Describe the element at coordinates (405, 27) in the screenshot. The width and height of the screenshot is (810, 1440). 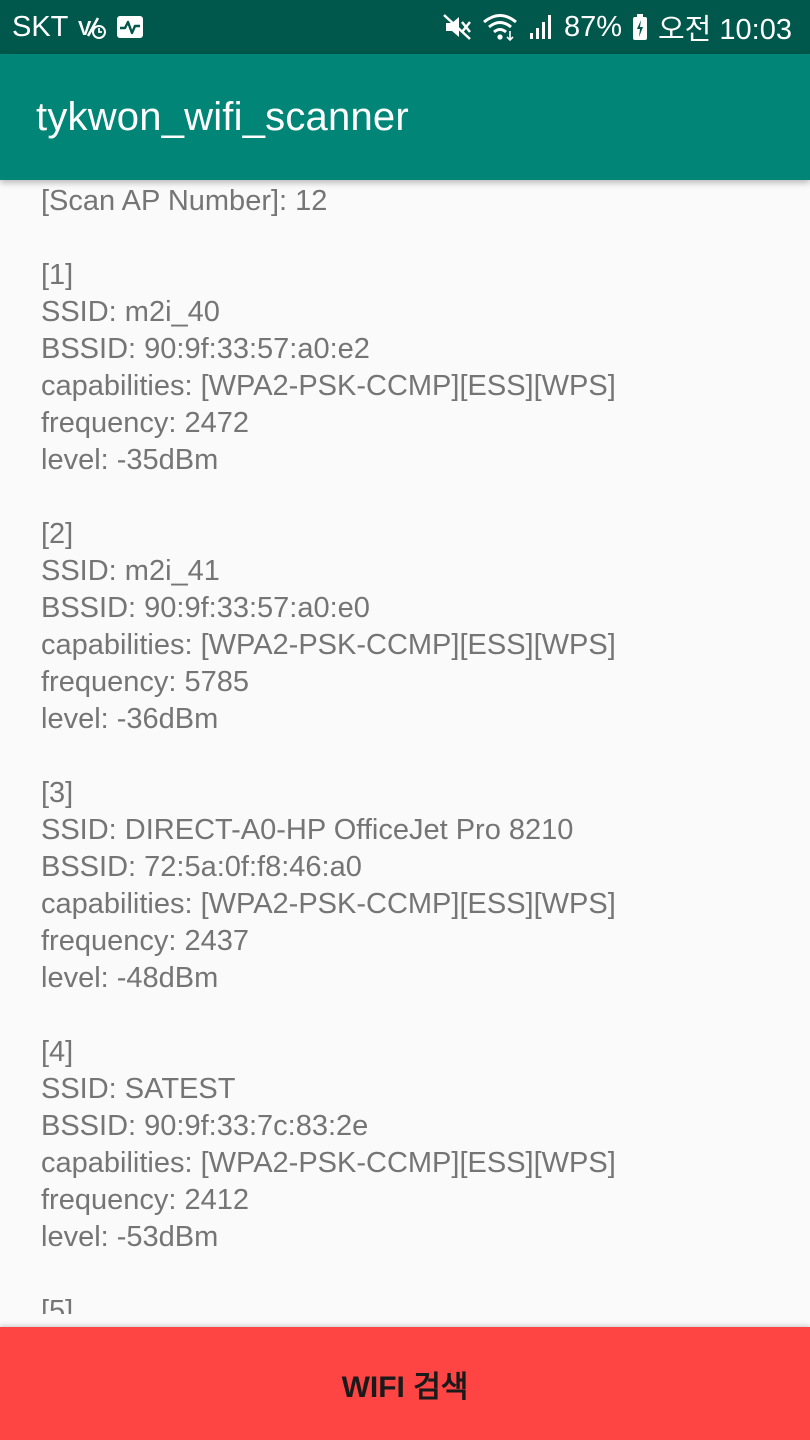
I see `status-bar: SKT V 87% 오전 10:03` at that location.